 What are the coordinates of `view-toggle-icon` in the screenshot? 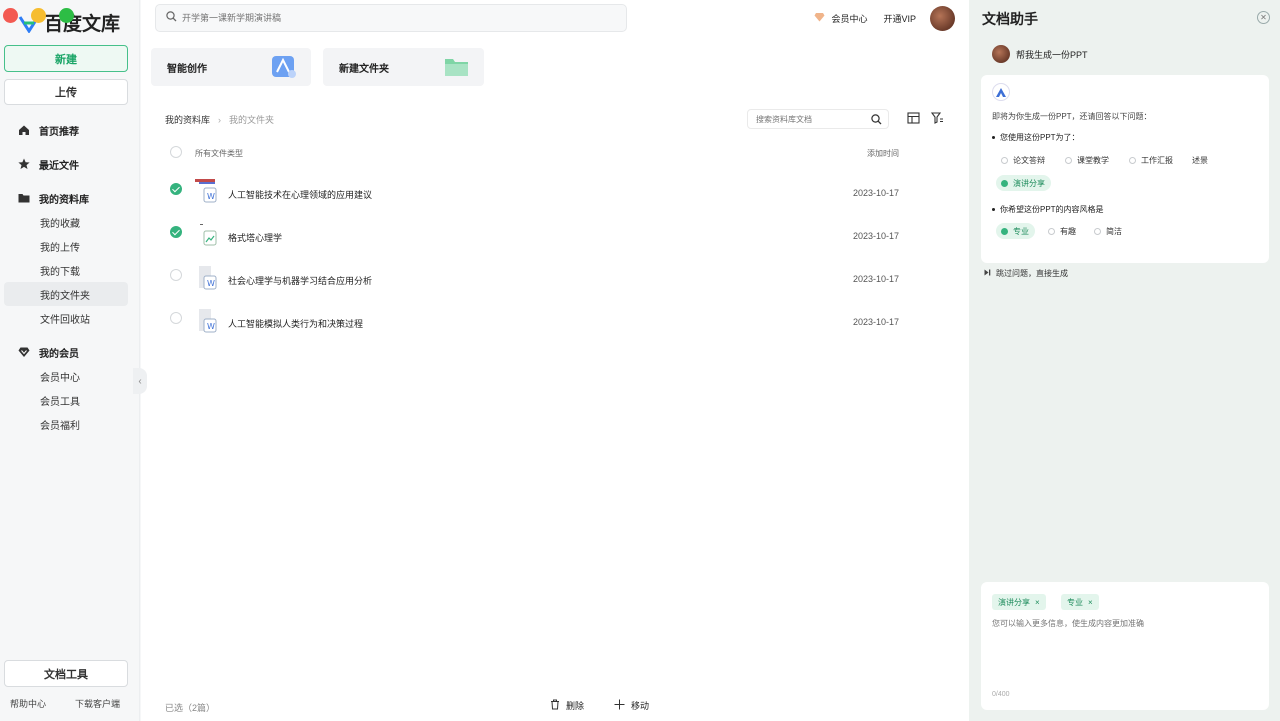 It's located at (914, 119).